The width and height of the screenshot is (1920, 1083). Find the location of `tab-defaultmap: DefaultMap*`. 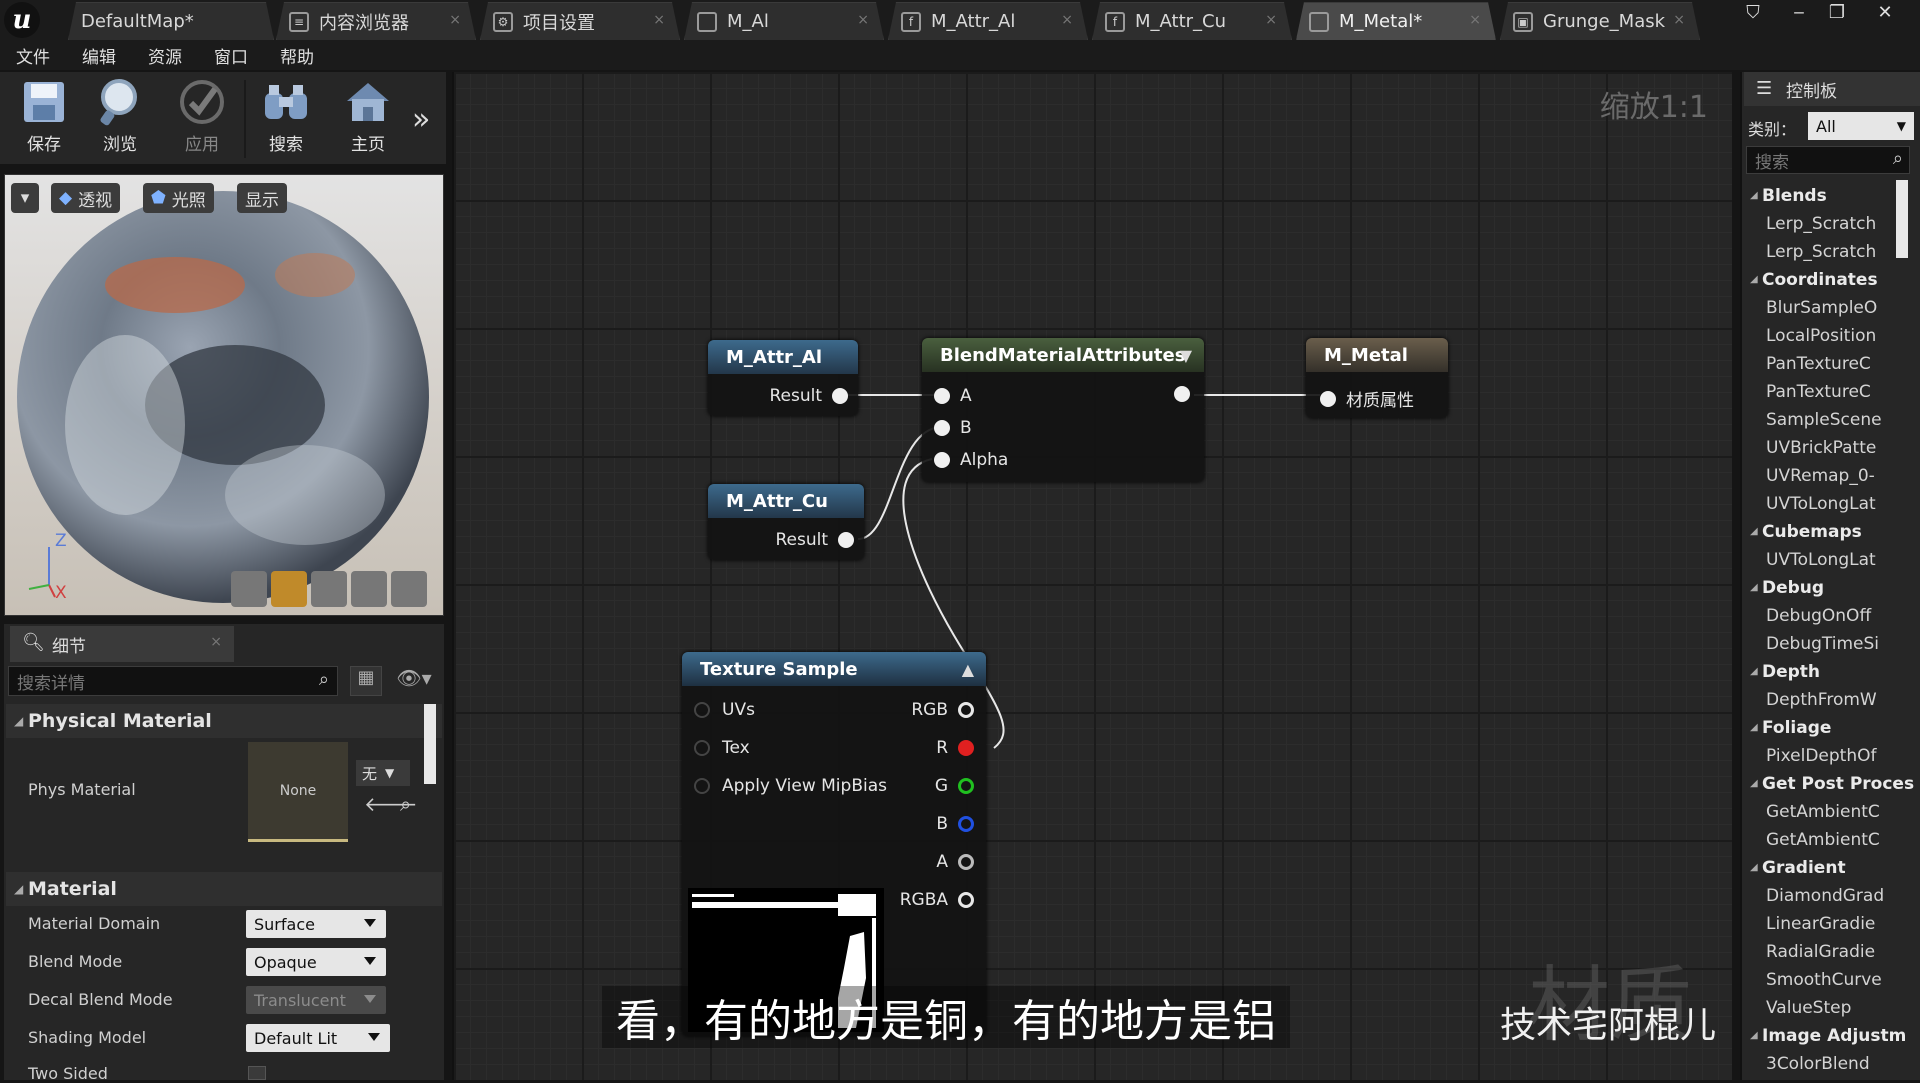

tab-defaultmap: DefaultMap* is located at coordinates (171, 21).